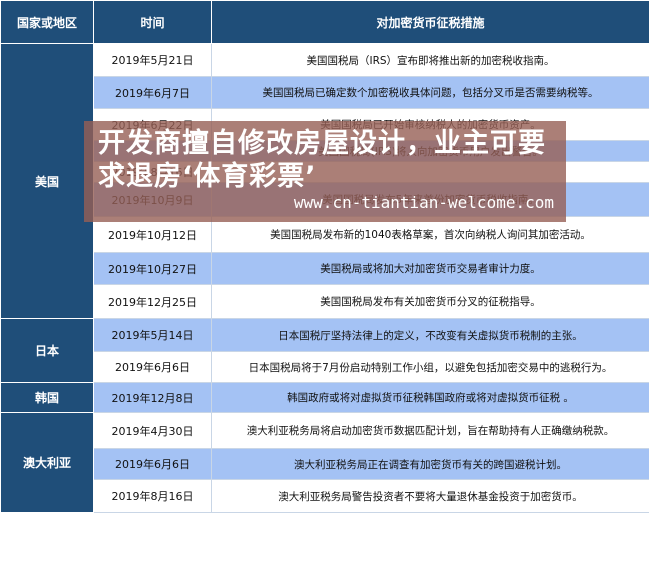  What do you see at coordinates (152, 92) in the screenshot?
I see `date-cell: 2019年6月7日` at bounding box center [152, 92].